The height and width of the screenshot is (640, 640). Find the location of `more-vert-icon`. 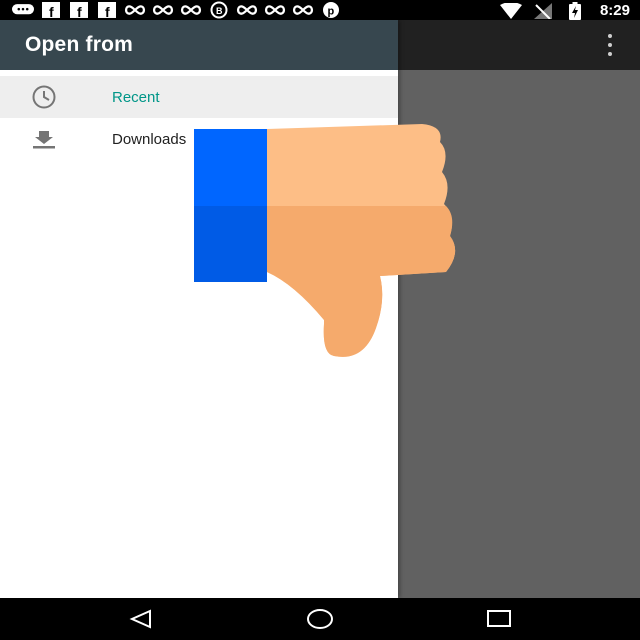

more-vert-icon is located at coordinates (610, 45).